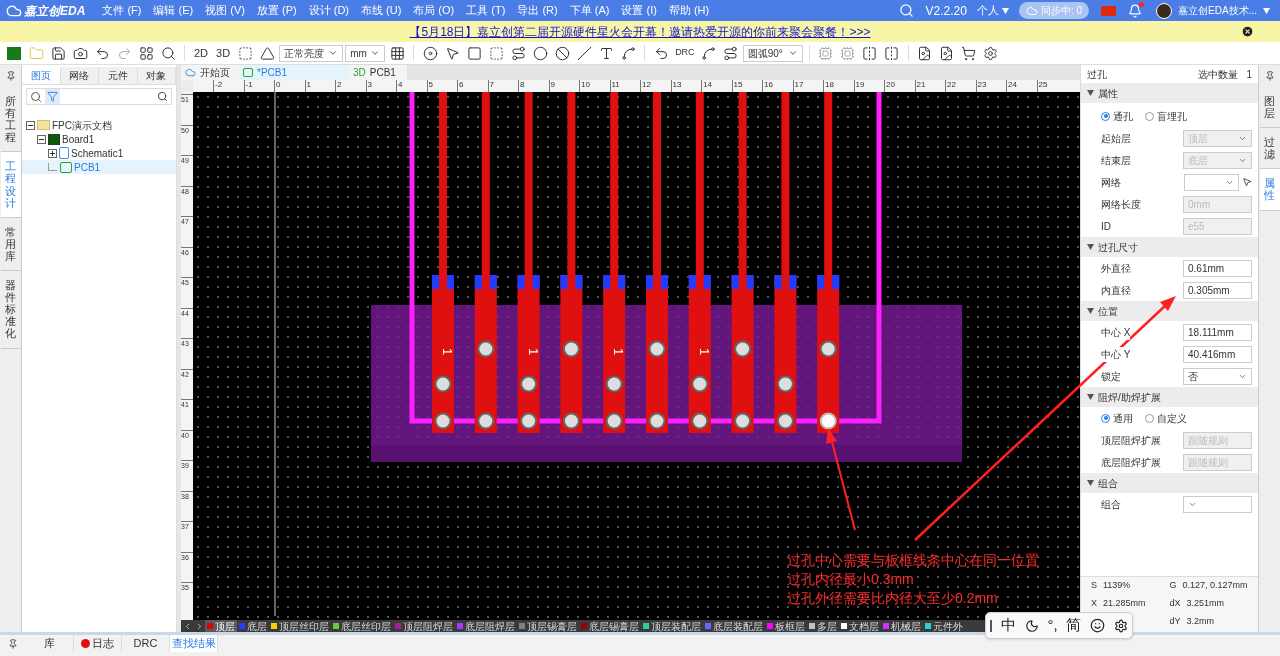 This screenshot has height=656, width=1280. Describe the element at coordinates (78, 139) in the screenshot. I see `tree-item: Board1` at that location.